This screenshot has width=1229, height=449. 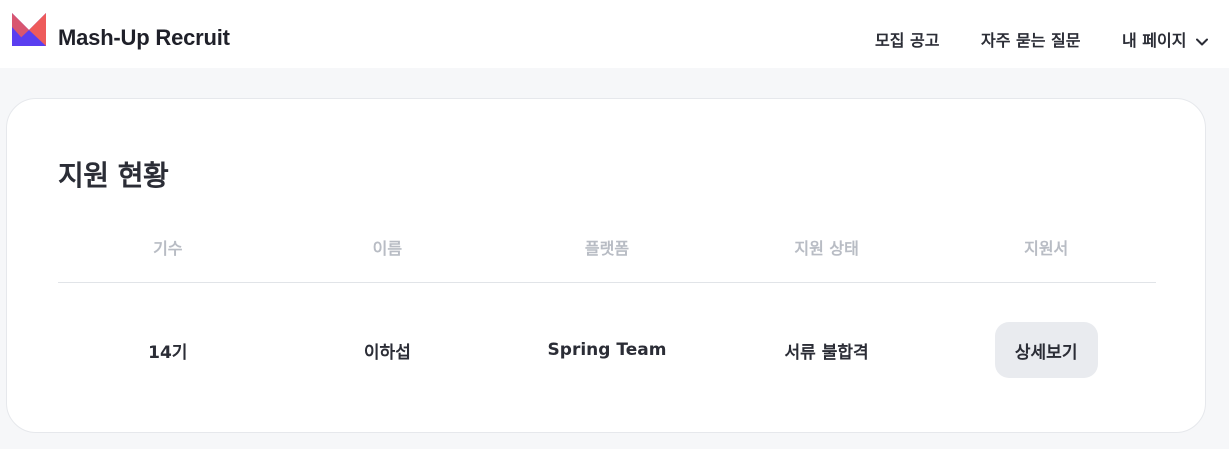 I want to click on page-title: 지원 현황, so click(x=113, y=175).